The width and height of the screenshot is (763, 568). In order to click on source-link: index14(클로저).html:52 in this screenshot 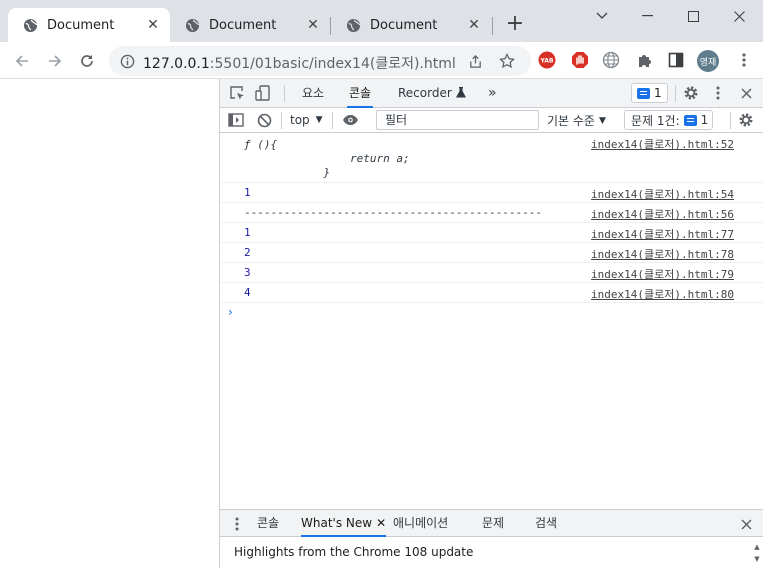, I will do `click(662, 144)`.